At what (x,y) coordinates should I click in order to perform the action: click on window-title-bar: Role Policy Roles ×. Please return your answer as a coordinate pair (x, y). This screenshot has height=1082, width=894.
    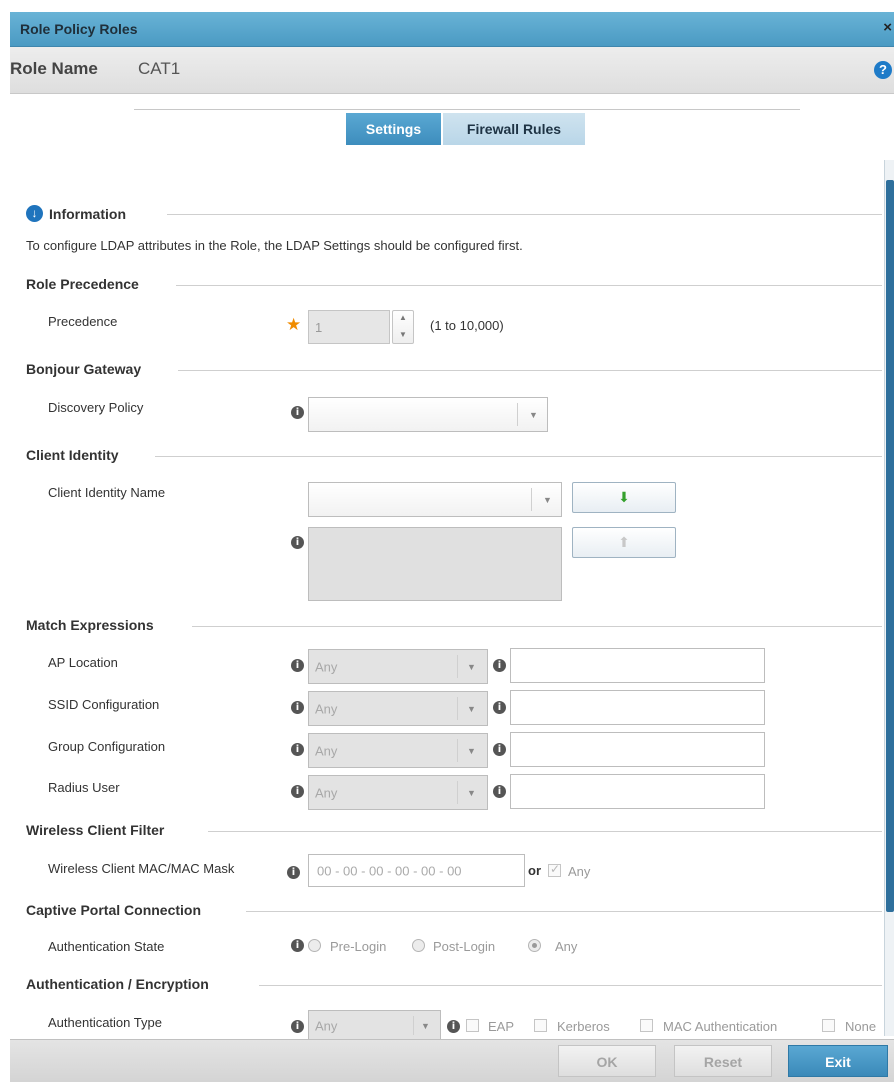
    Looking at the image, I should click on (452, 29).